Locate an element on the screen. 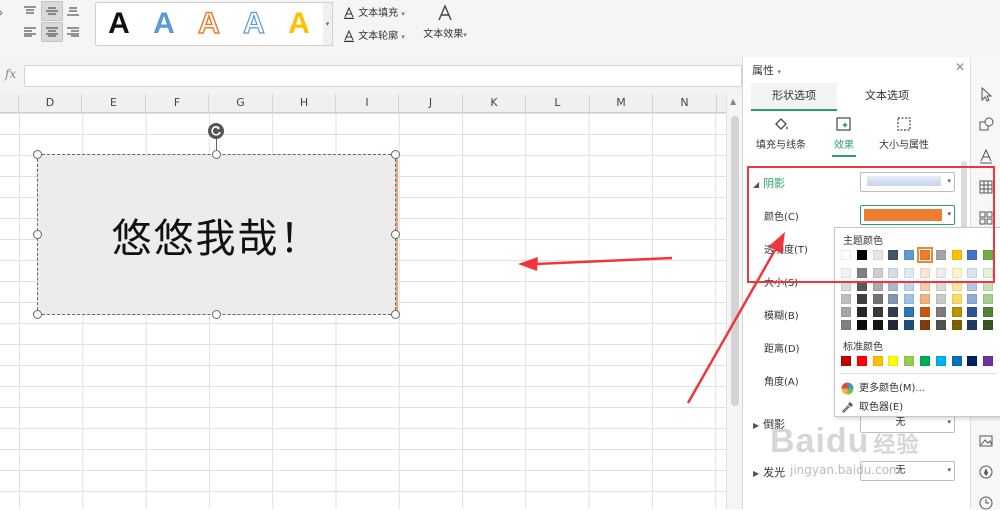 The image size is (1000, 511). baidu-watermark: Baidu 经验 is located at coordinates (844, 441).